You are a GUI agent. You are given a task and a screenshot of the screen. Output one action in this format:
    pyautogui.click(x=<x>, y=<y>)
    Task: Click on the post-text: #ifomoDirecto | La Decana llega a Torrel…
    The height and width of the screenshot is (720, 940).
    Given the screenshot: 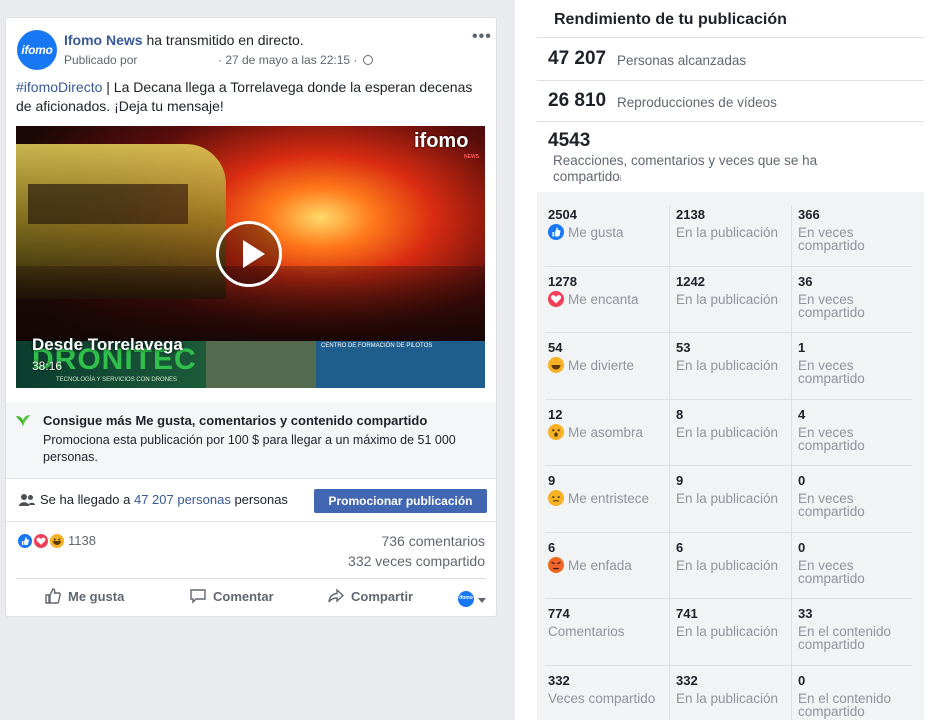 What is the action you would take?
    pyautogui.click(x=251, y=97)
    